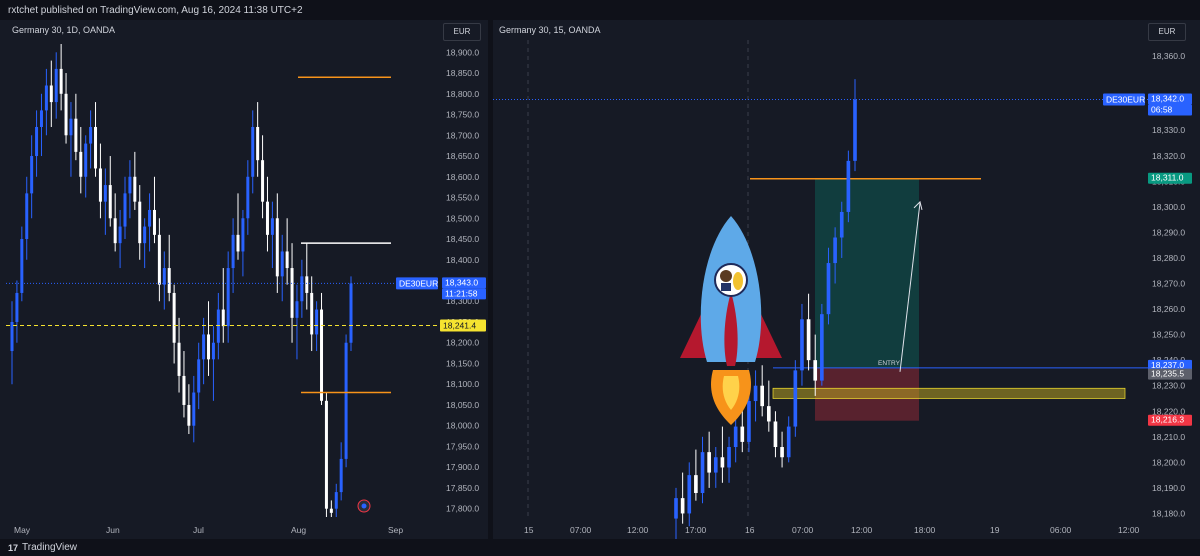  What do you see at coordinates (726, 287) in the screenshot?
I see `astronaut-body-icon` at bounding box center [726, 287].